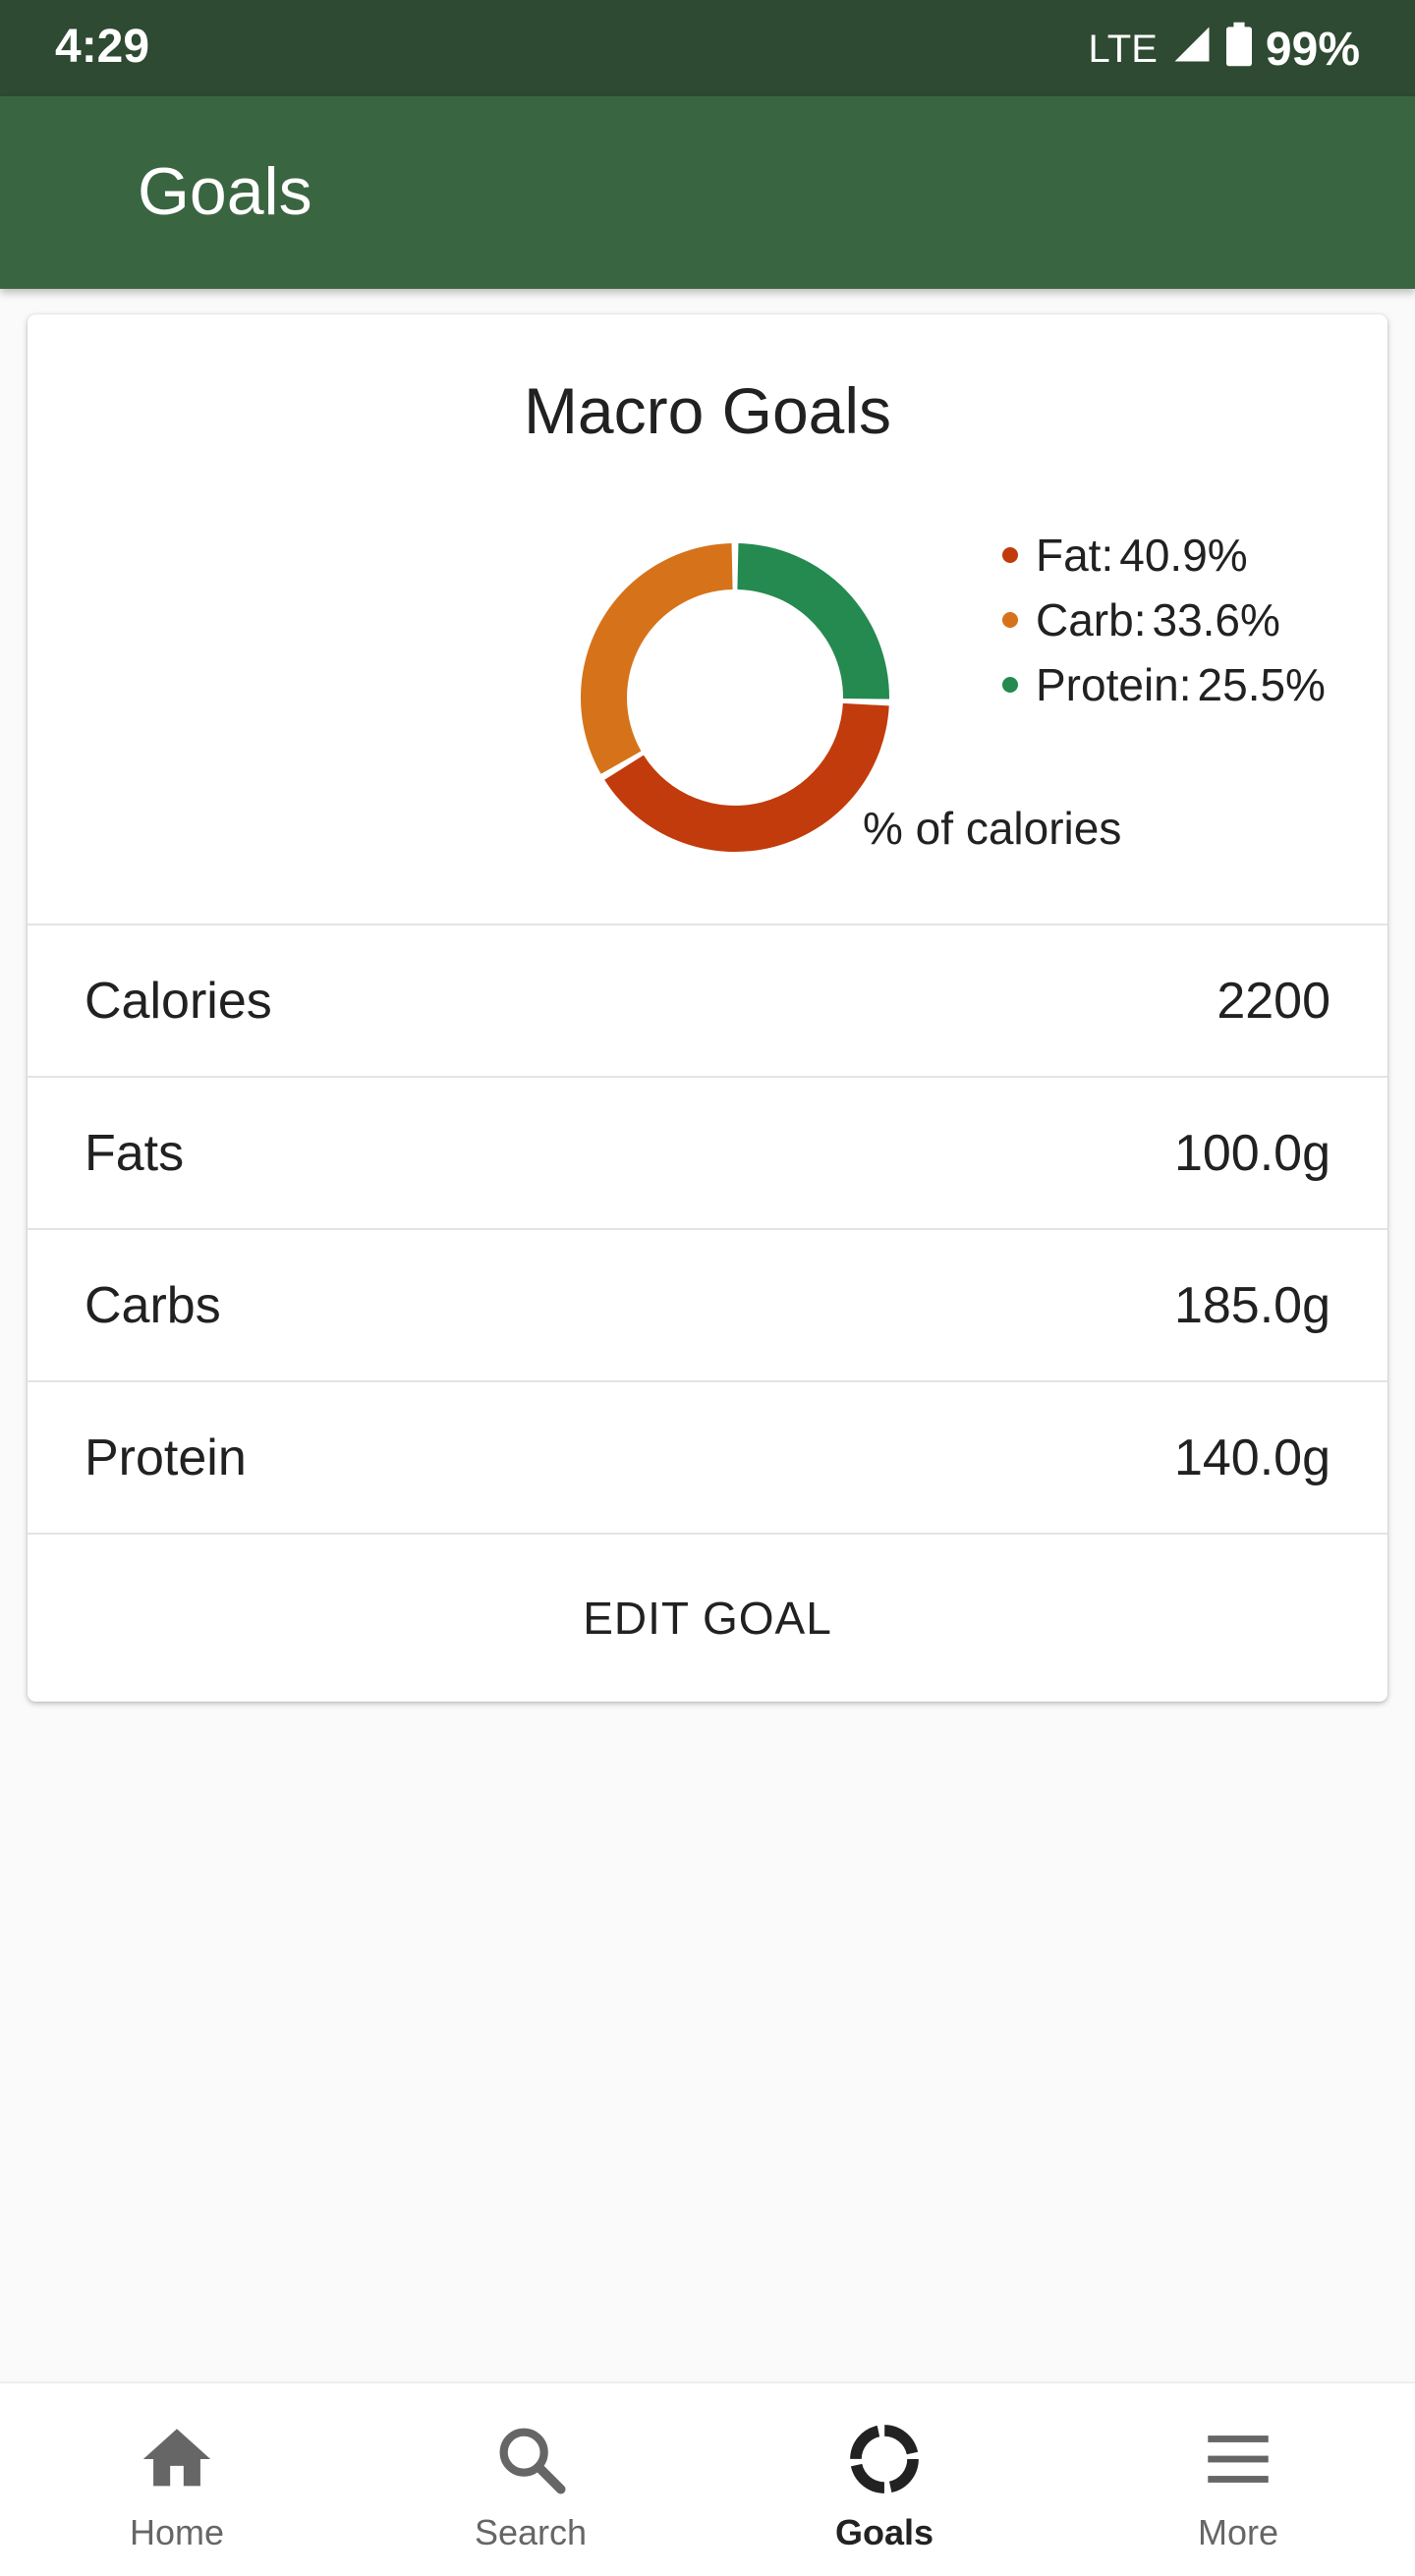 This screenshot has width=1415, height=2576. I want to click on page-title: Goals, so click(225, 191).